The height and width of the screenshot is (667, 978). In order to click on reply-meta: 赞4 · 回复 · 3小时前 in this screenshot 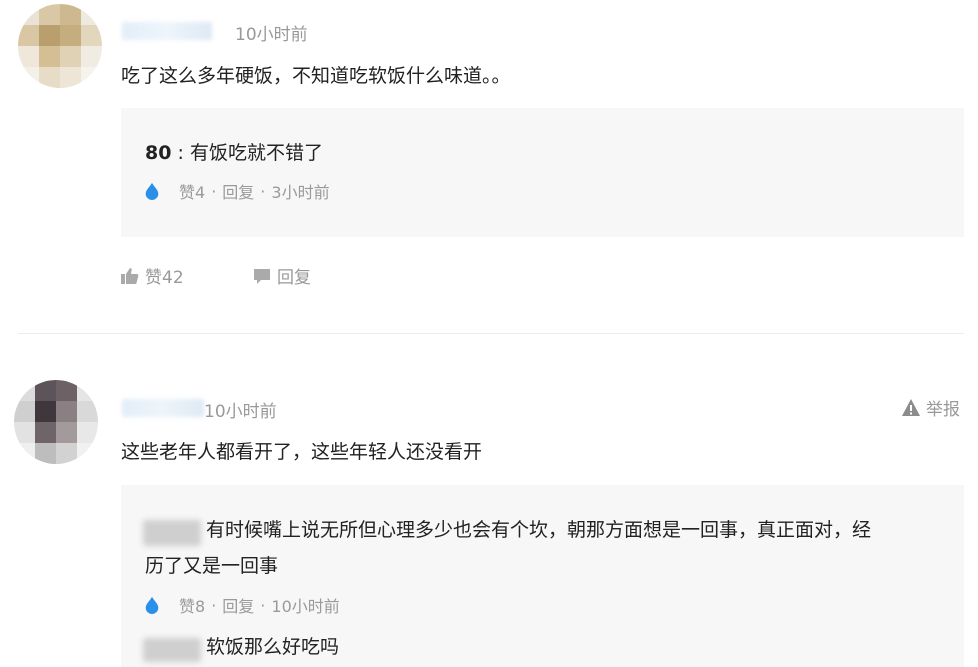, I will do `click(236, 191)`.